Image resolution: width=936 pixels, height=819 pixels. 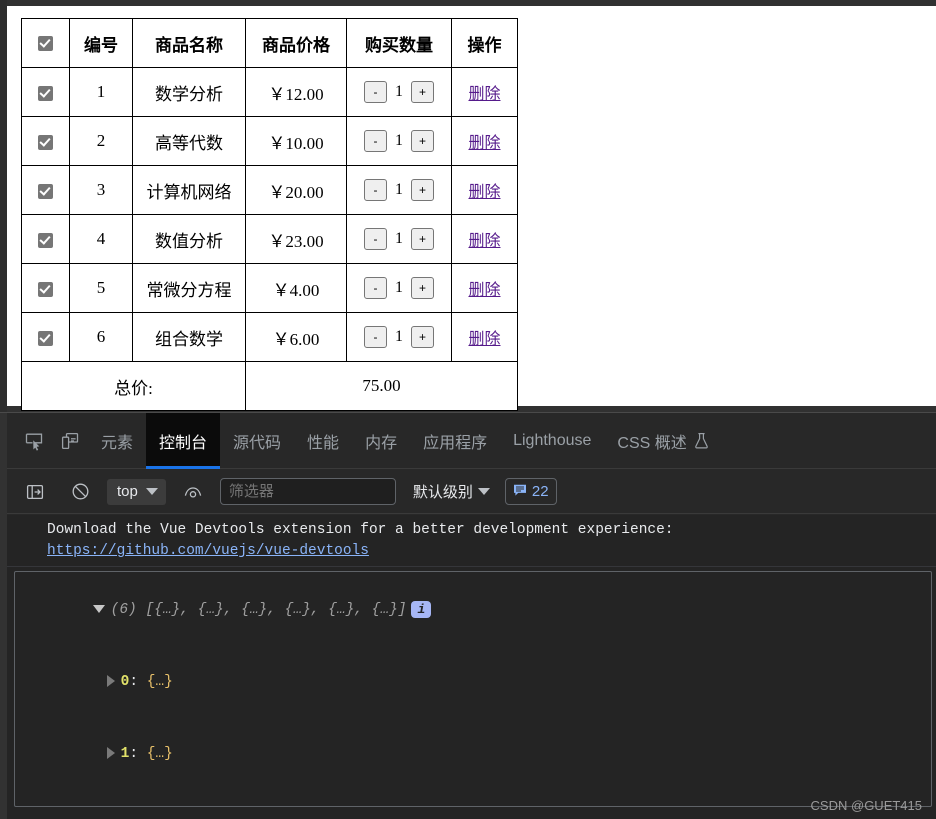 I want to click on execution-context-select: top, so click(x=136, y=491).